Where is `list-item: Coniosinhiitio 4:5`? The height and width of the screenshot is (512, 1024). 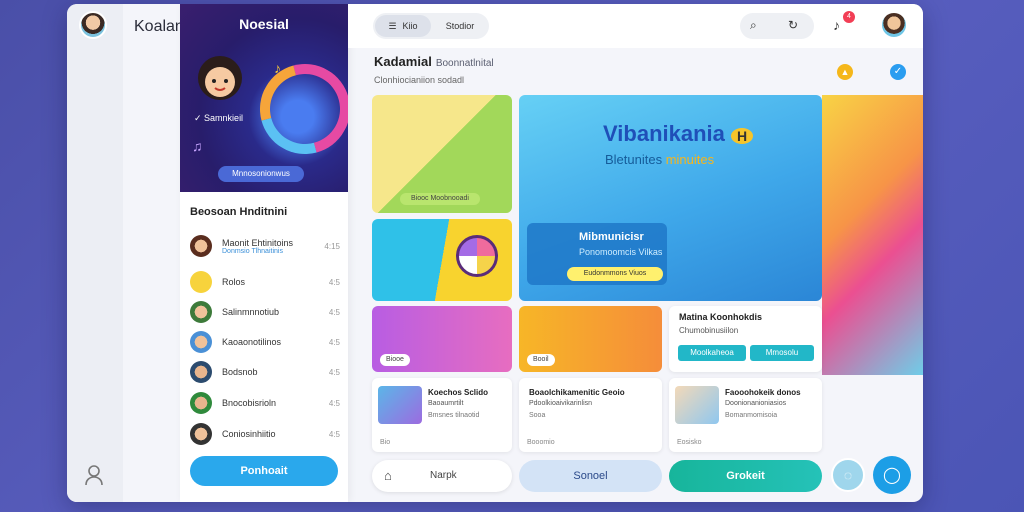
list-item: Coniosinhiitio 4:5 is located at coordinates (265, 434).